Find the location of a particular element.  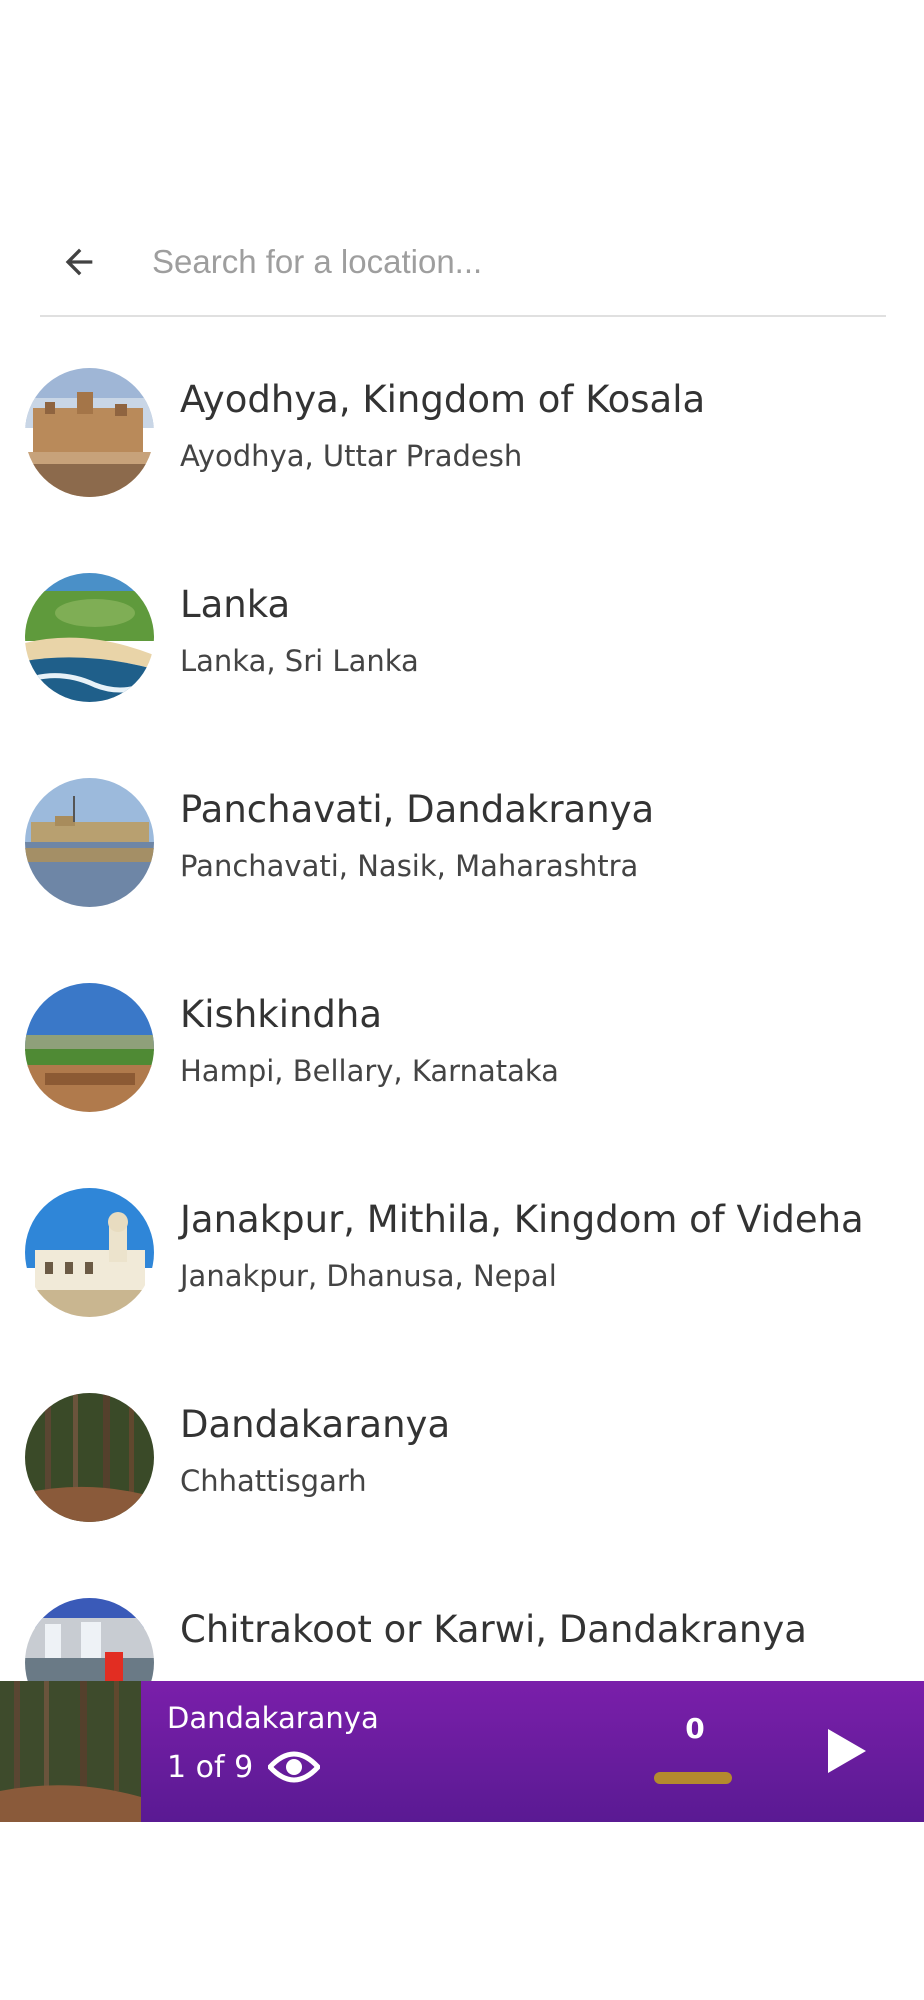

location-subtitle: Panchavati, Nasik, Maharashtra is located at coordinates (409, 866).